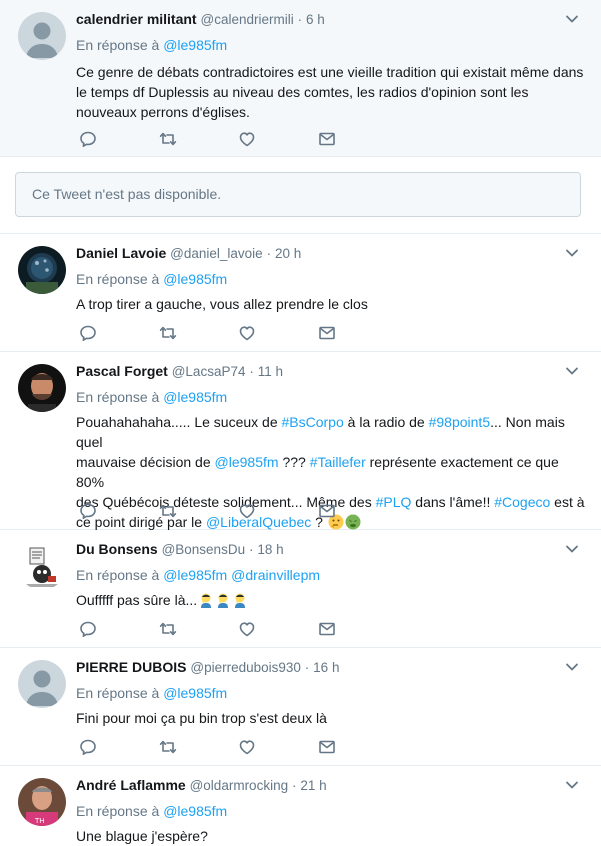 This screenshot has height=846, width=601. What do you see at coordinates (313, 785) in the screenshot?
I see `timestamp: 21 h` at bounding box center [313, 785].